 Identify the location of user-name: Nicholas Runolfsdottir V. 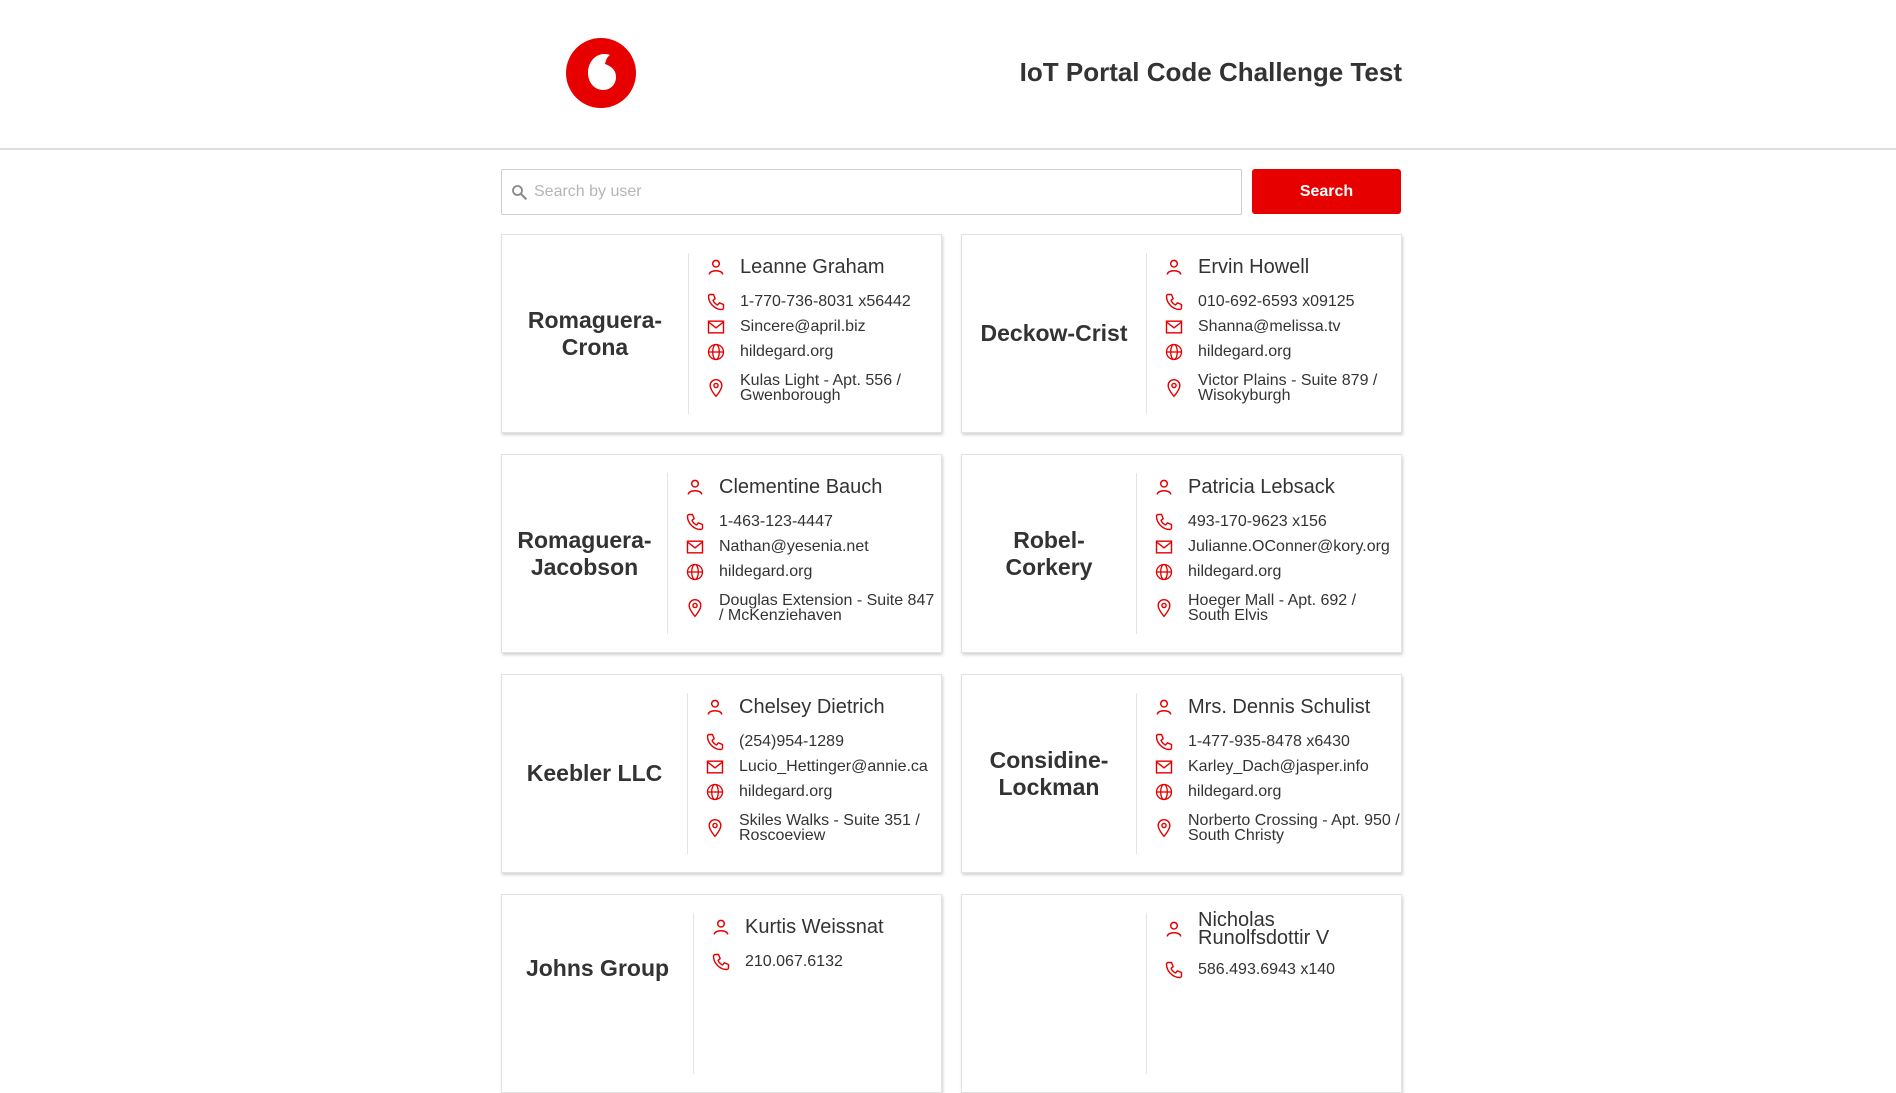
(1264, 929).